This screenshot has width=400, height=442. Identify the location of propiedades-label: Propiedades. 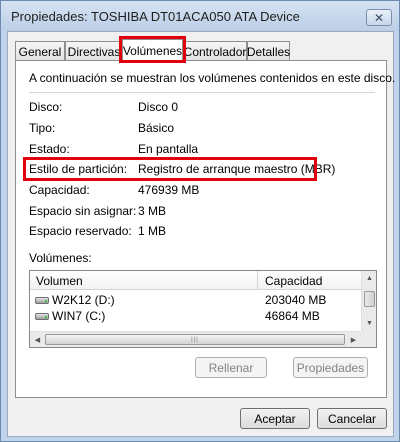
(330, 367).